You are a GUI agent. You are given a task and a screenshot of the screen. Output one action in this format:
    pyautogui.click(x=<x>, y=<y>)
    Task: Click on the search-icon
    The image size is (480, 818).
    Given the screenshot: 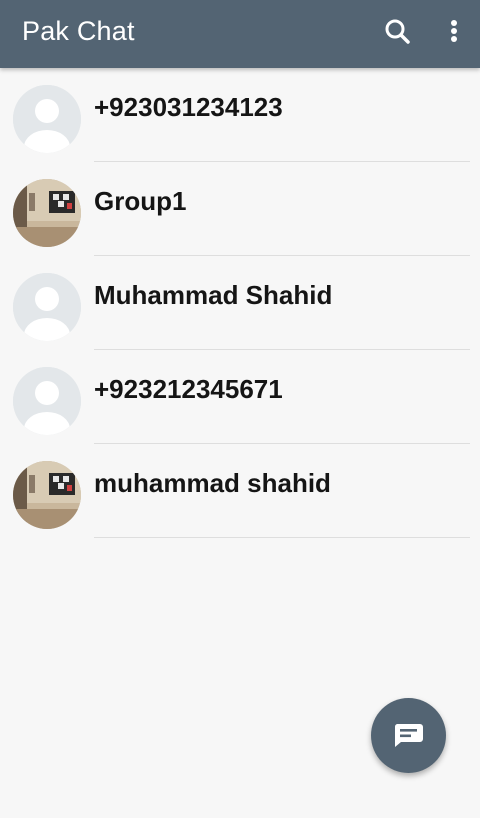 What is the action you would take?
    pyautogui.click(x=397, y=31)
    